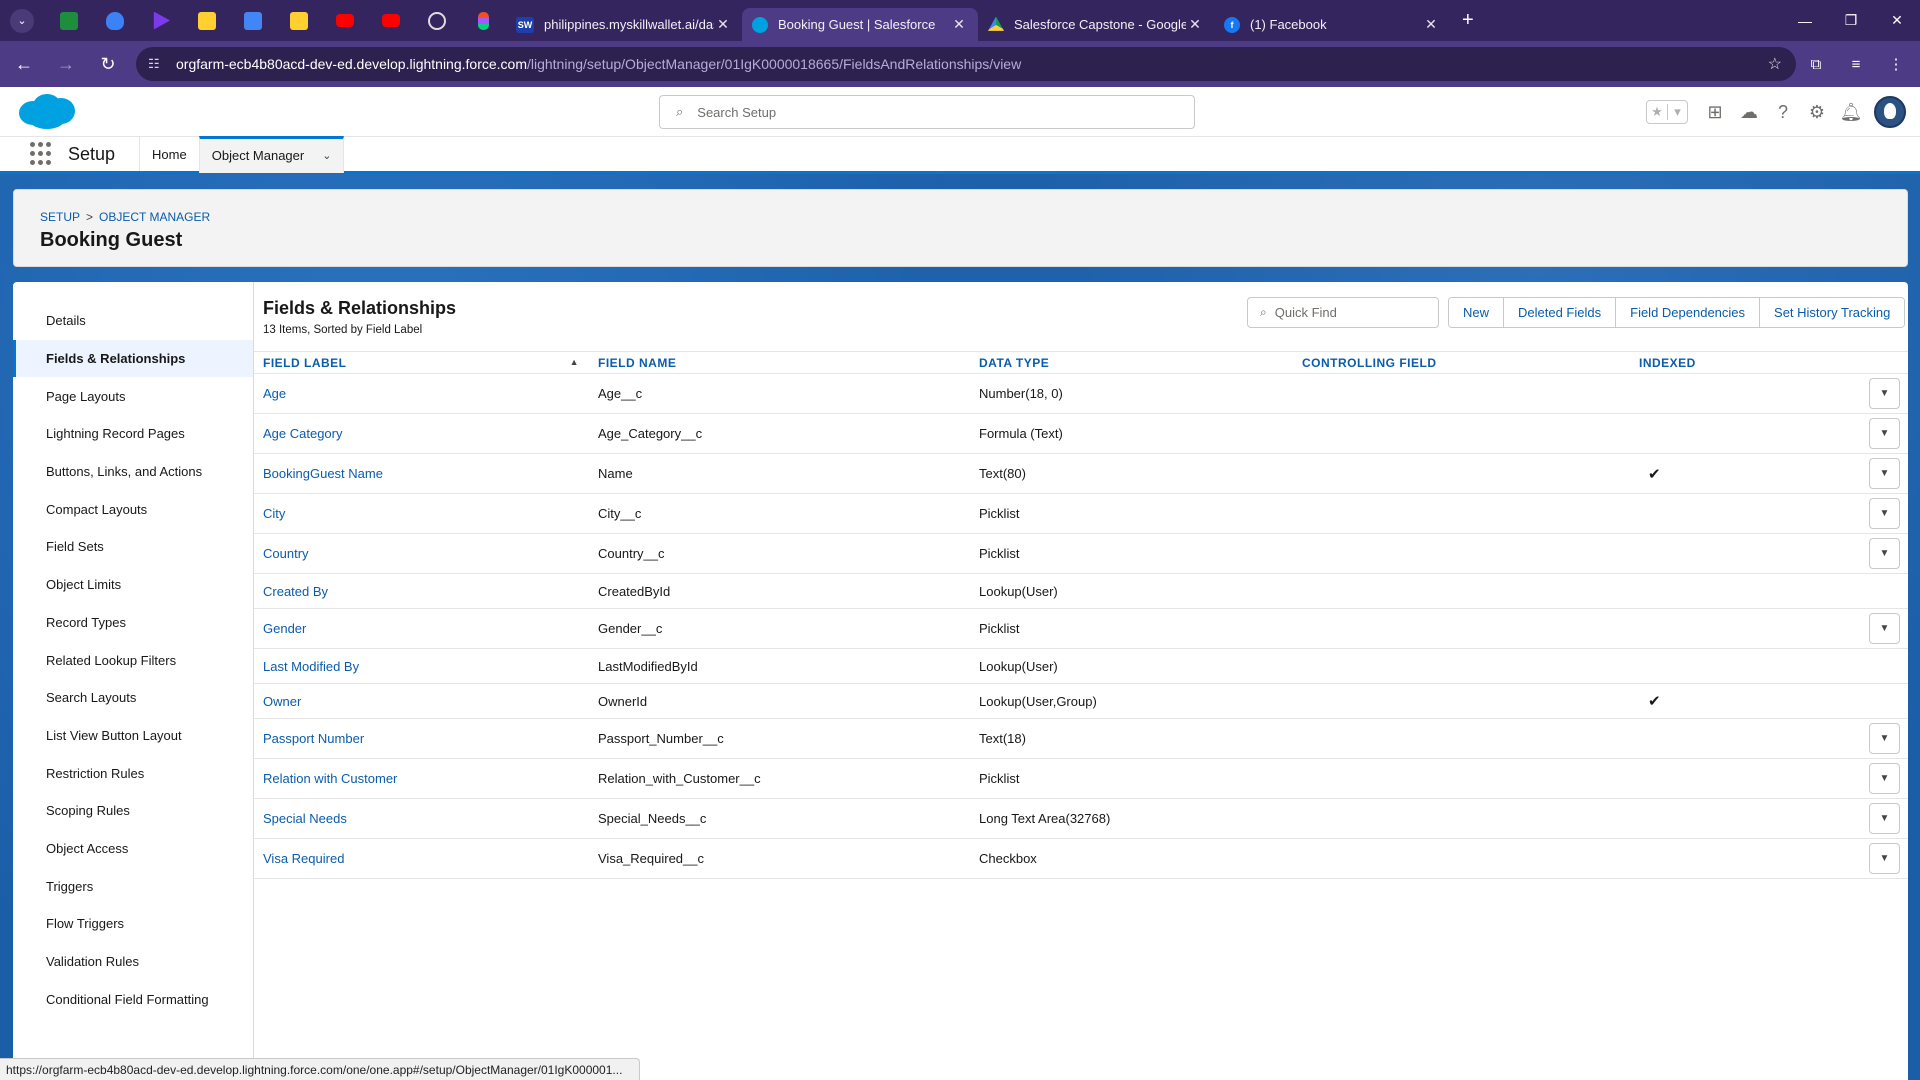  I want to click on pinned-tab-globe, so click(437, 20).